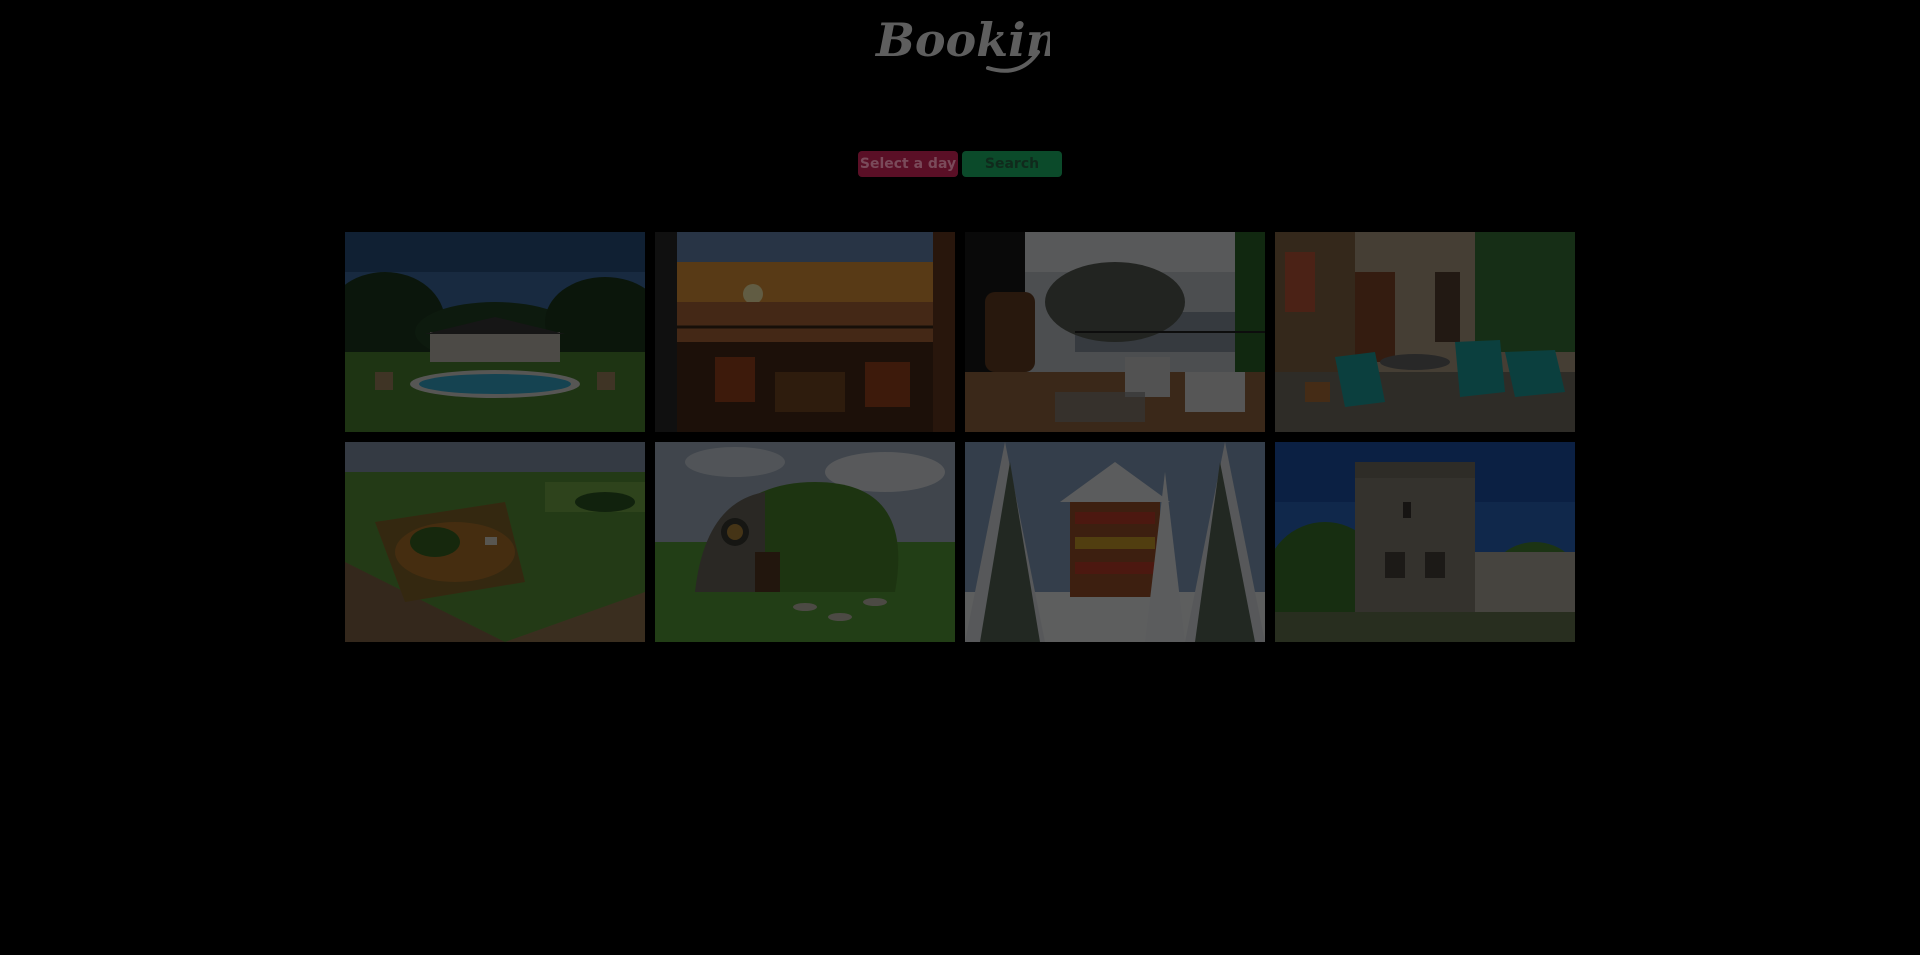 The image size is (1920, 955). I want to click on listing-photo-lake-balcony, so click(1115, 332).